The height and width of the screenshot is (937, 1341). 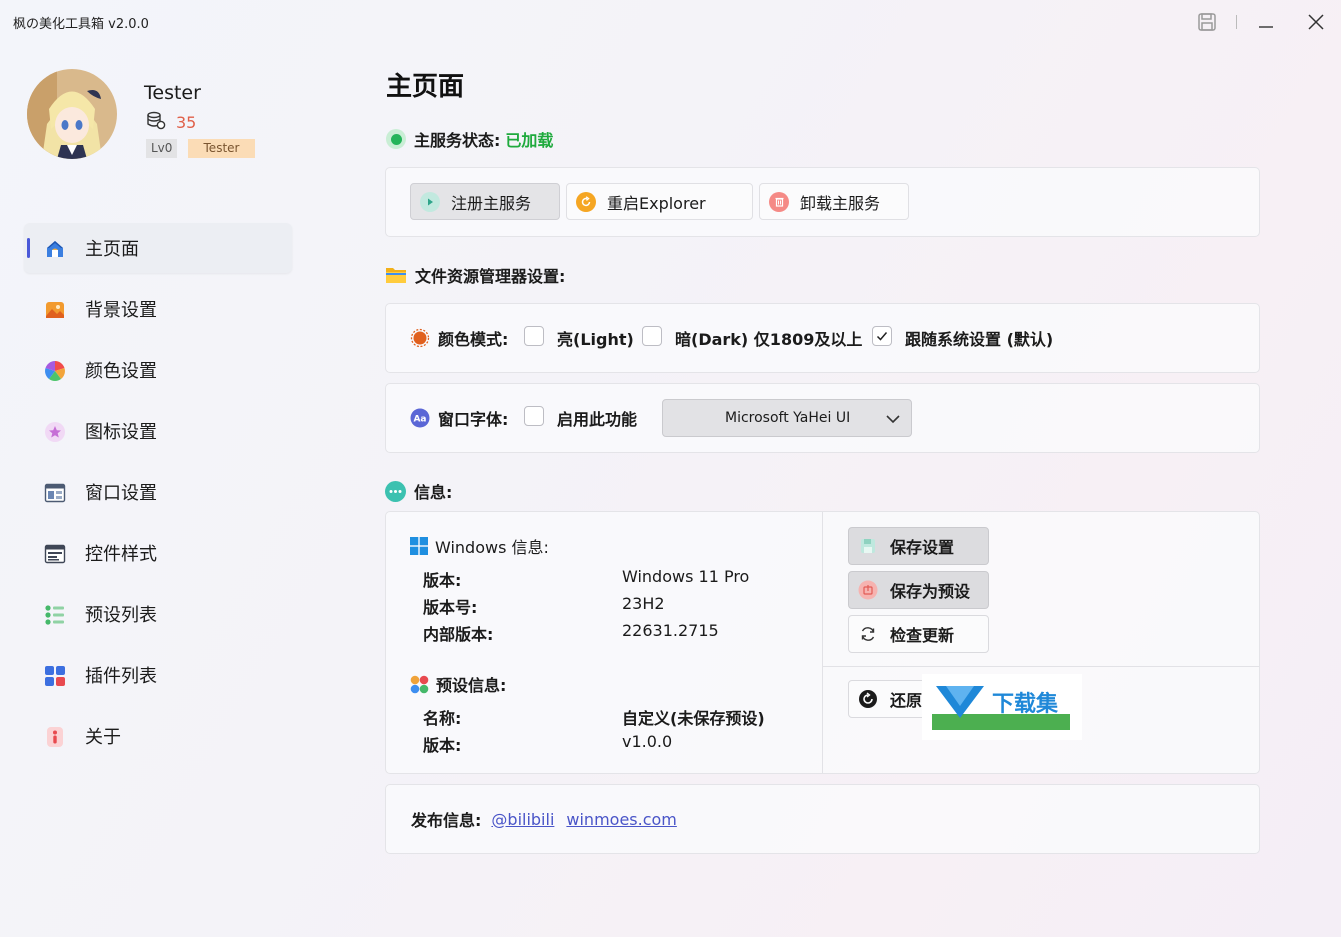 I want to click on save-settings-button: 保存设置, so click(x=918, y=546).